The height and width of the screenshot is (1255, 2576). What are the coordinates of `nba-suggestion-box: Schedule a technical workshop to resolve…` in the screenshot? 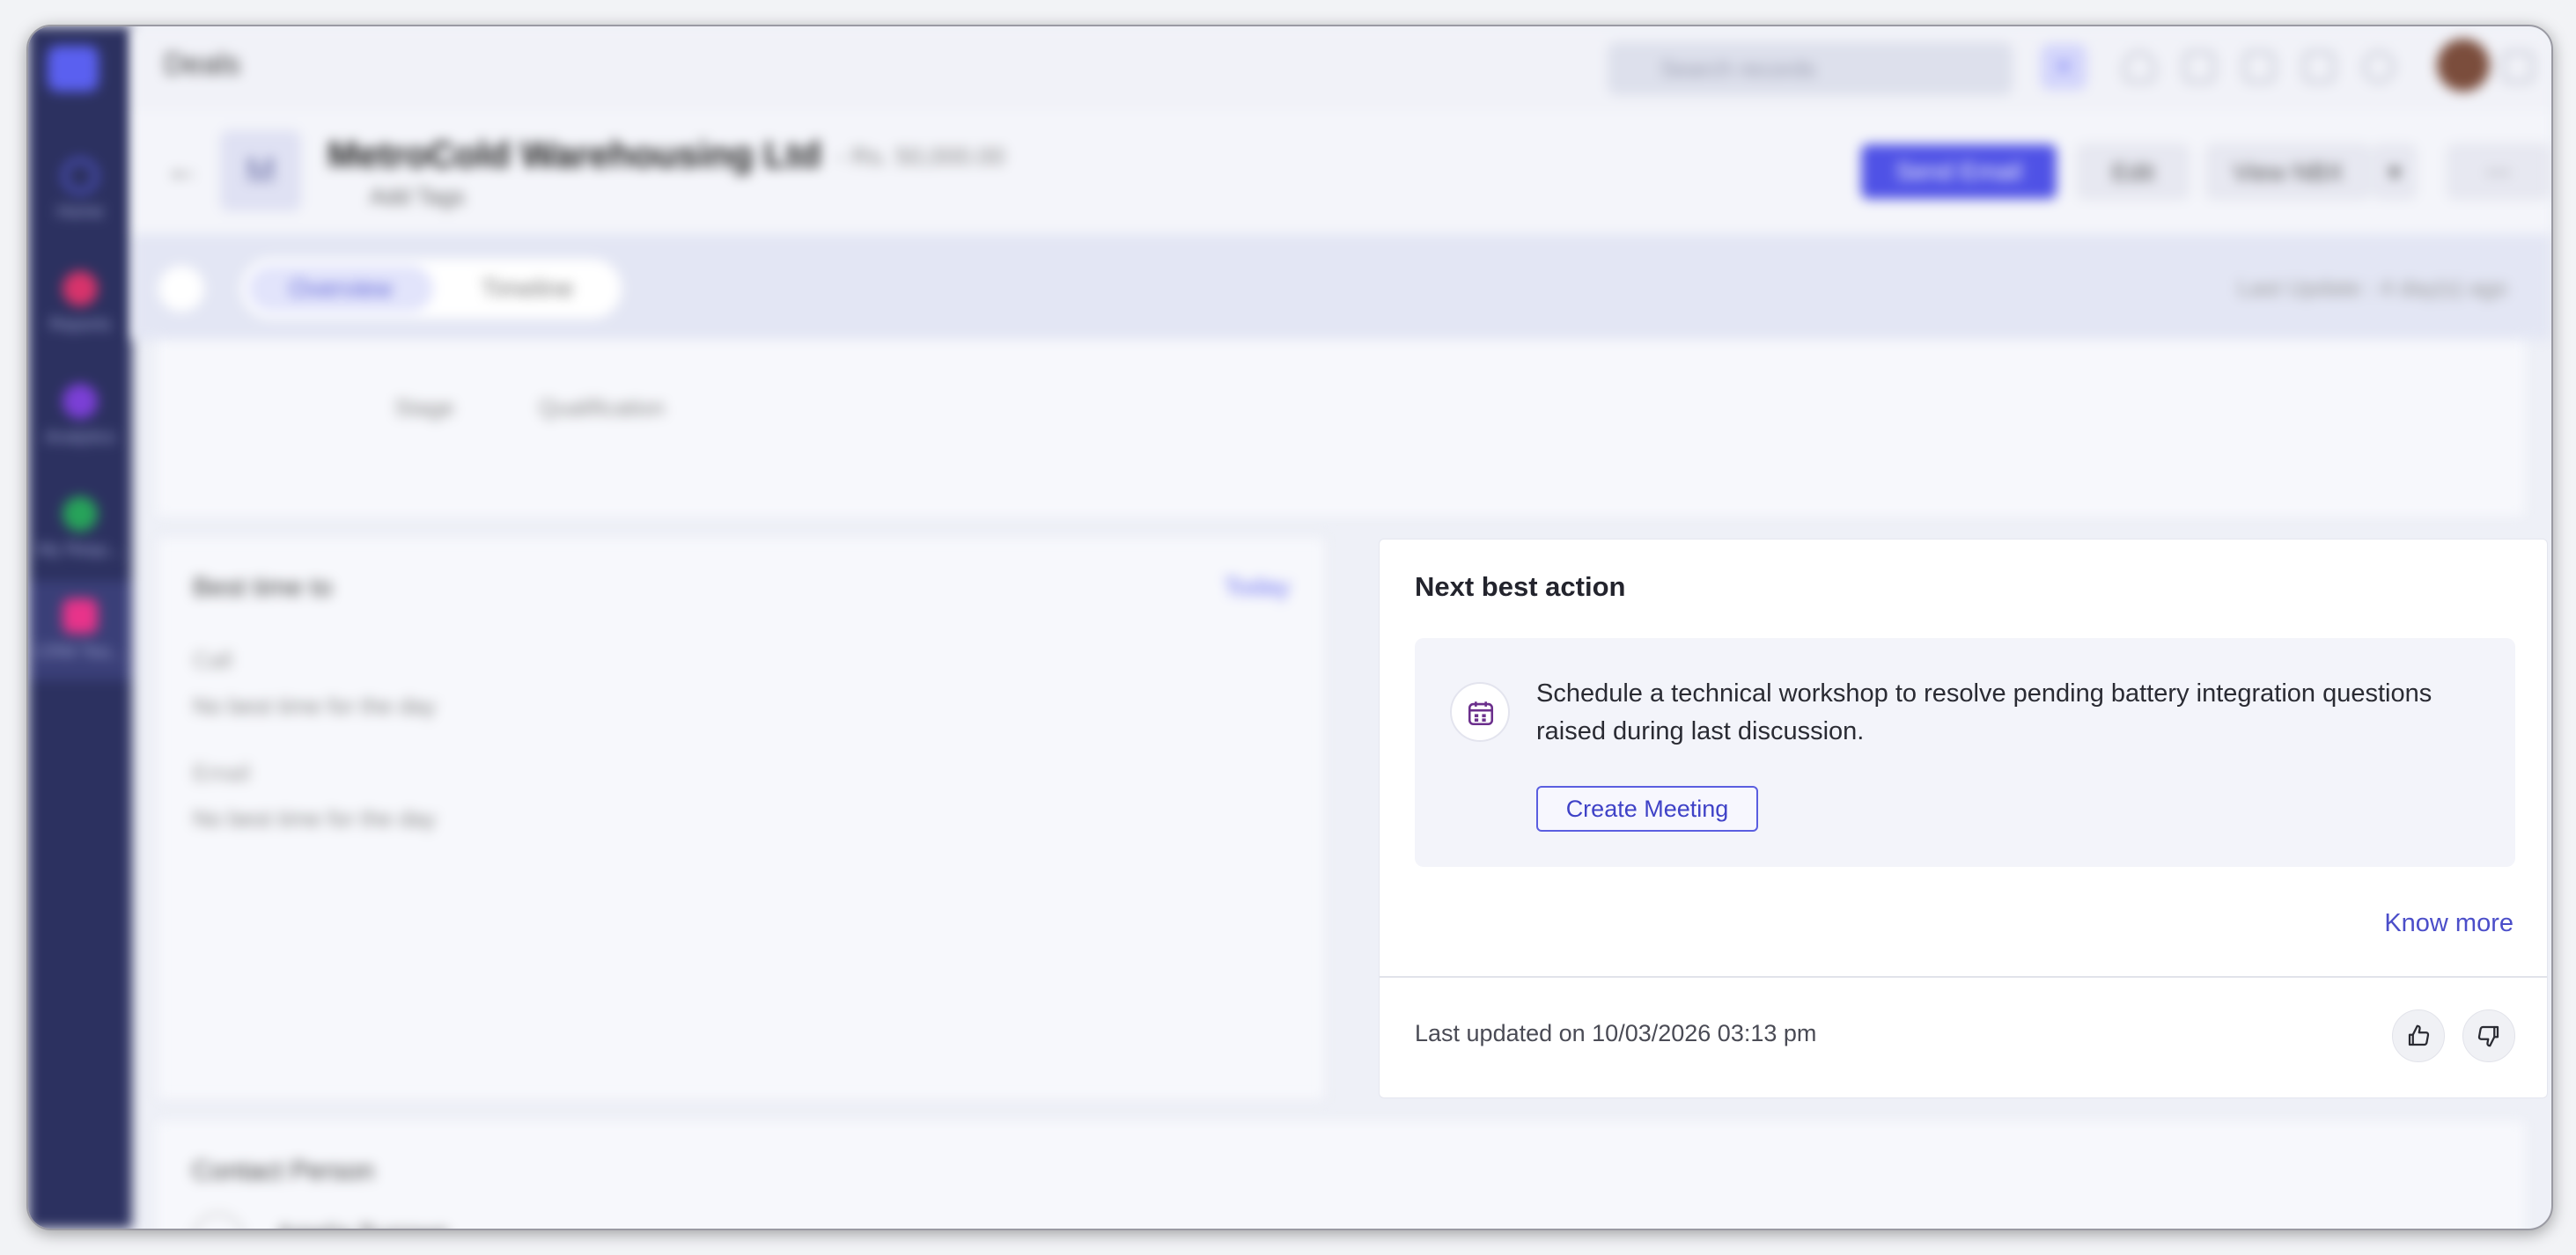 It's located at (1965, 752).